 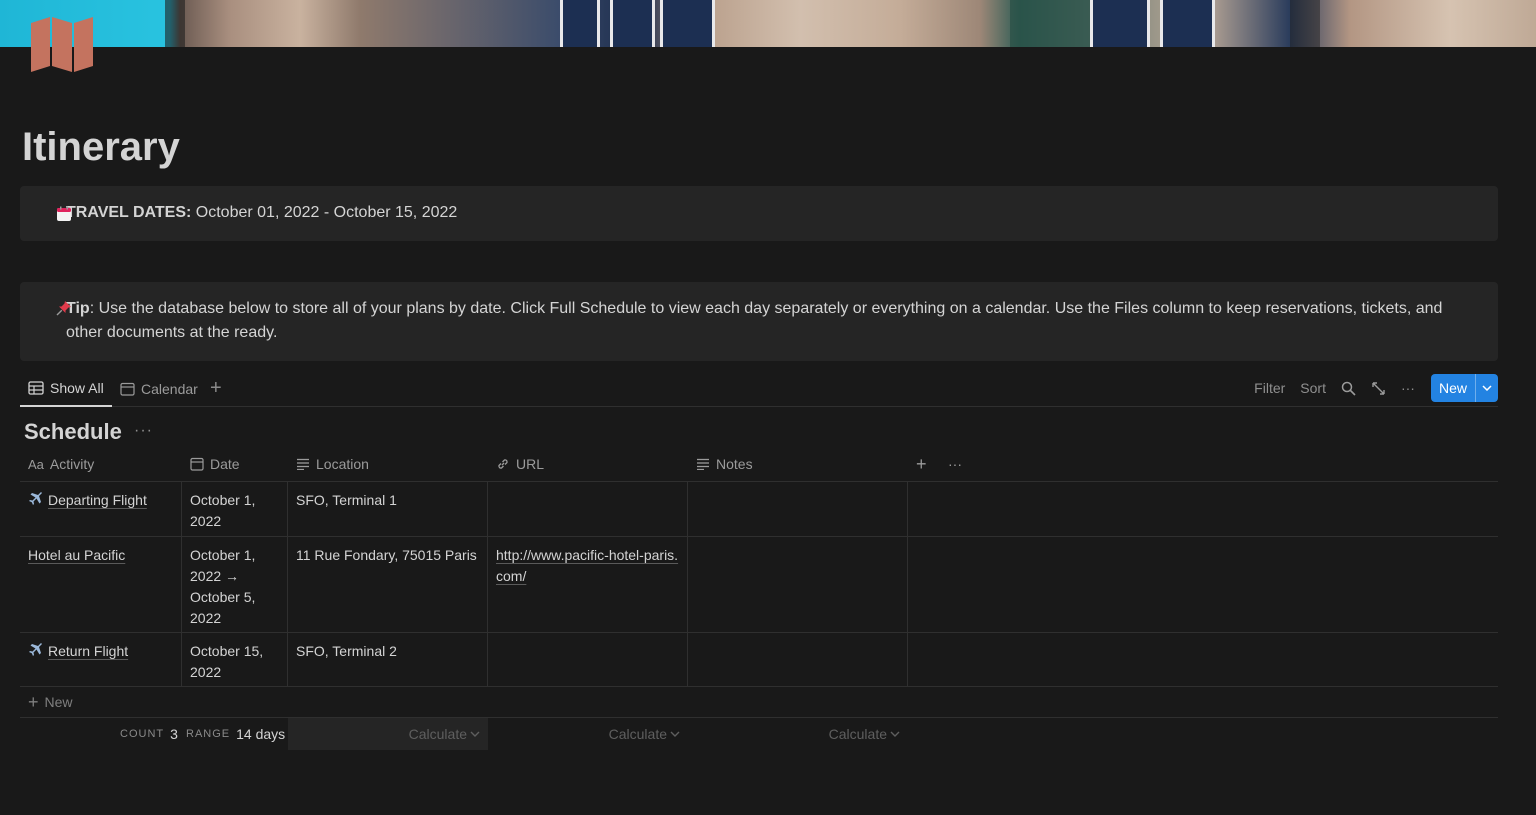 What do you see at coordinates (235, 659) in the screenshot?
I see `cell-date: October 15, 2022` at bounding box center [235, 659].